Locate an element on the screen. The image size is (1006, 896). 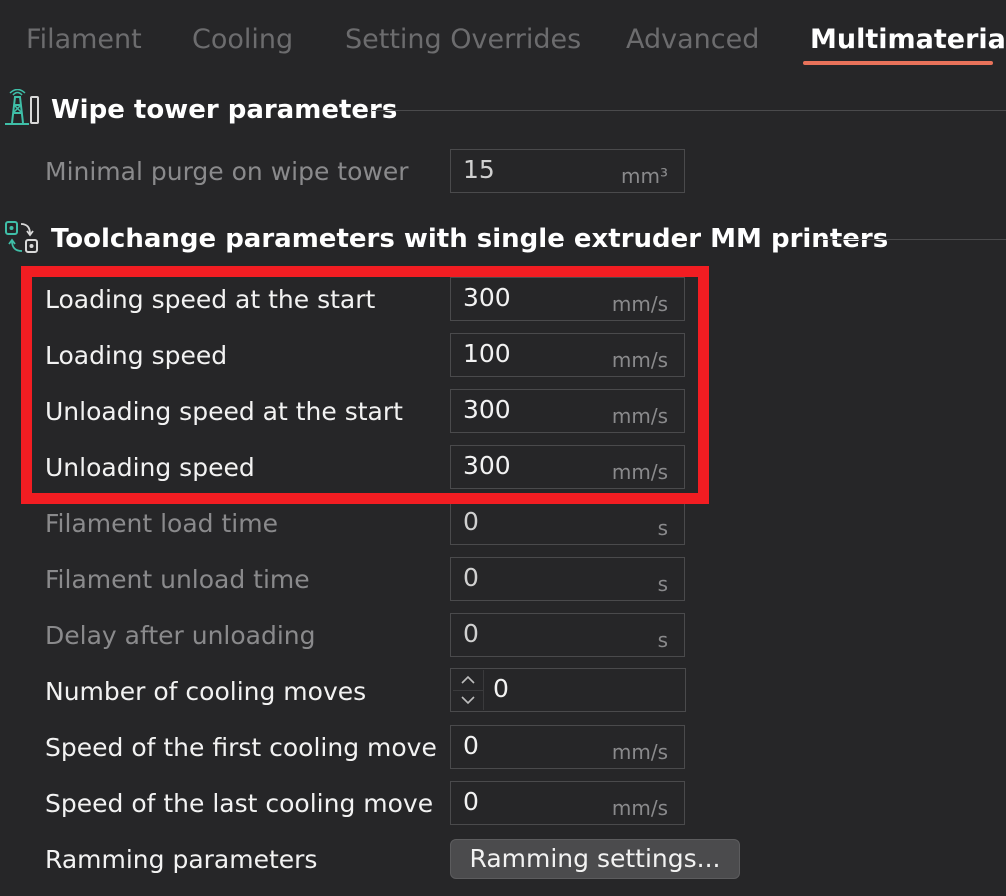
tab-advanced: Advanced is located at coordinates (692, 40).